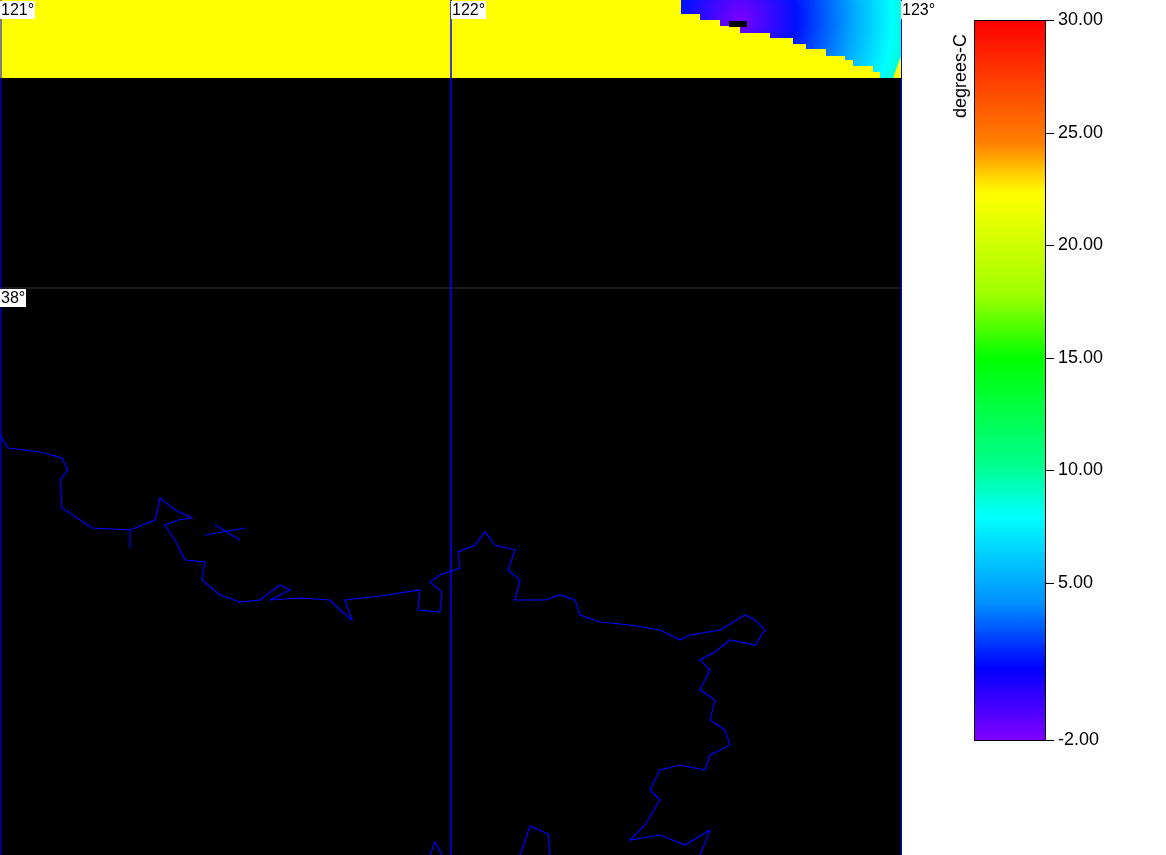 Image resolution: width=1166 pixels, height=855 pixels. I want to click on tick-label: 15.00, so click(1081, 357).